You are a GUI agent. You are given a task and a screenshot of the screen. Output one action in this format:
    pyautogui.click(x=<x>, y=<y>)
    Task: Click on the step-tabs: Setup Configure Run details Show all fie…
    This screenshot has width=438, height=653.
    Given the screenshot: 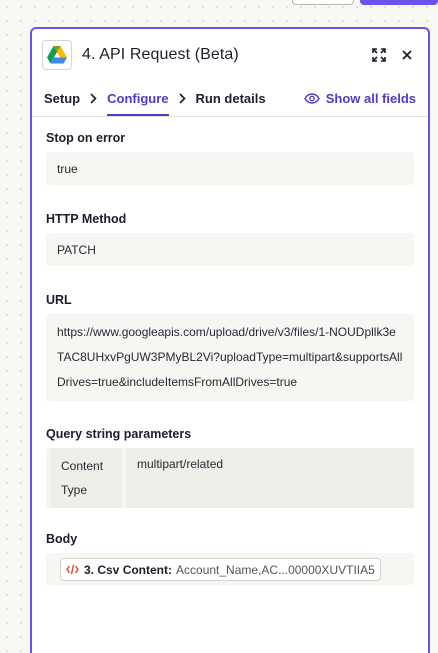 What is the action you would take?
    pyautogui.click(x=230, y=99)
    